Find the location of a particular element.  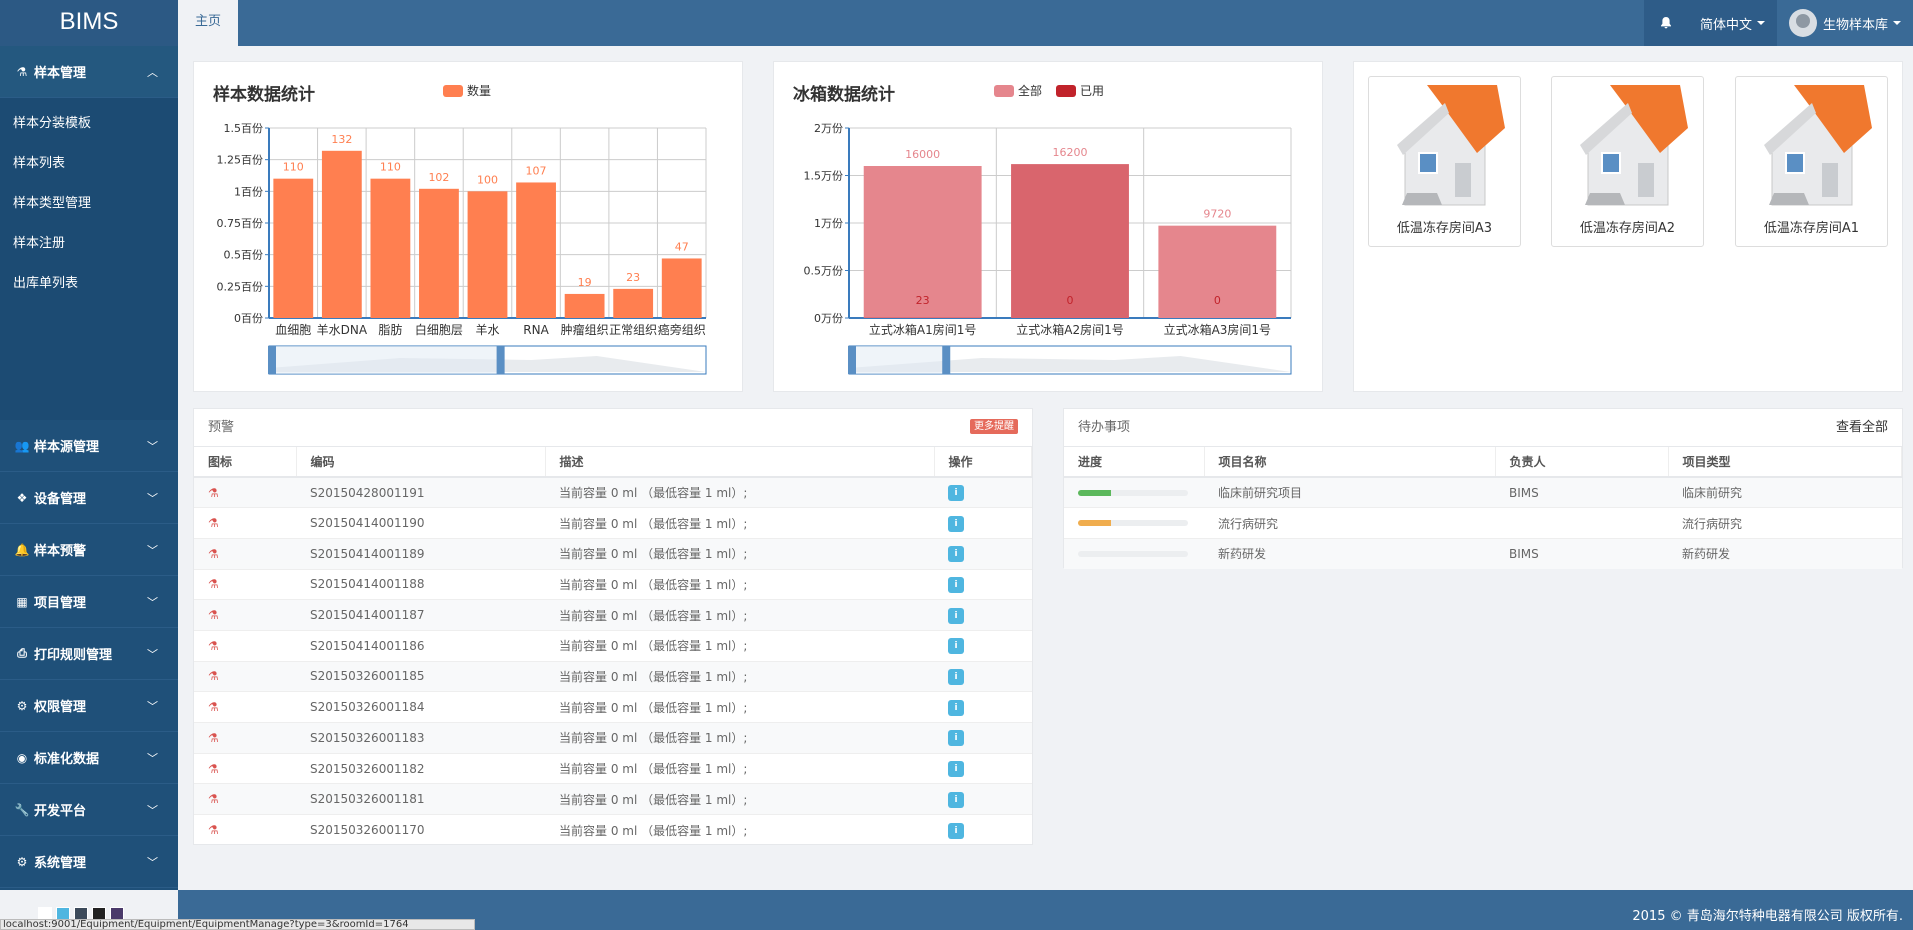

room-card-a1: 低温冻存房间A1 is located at coordinates (1811, 161).